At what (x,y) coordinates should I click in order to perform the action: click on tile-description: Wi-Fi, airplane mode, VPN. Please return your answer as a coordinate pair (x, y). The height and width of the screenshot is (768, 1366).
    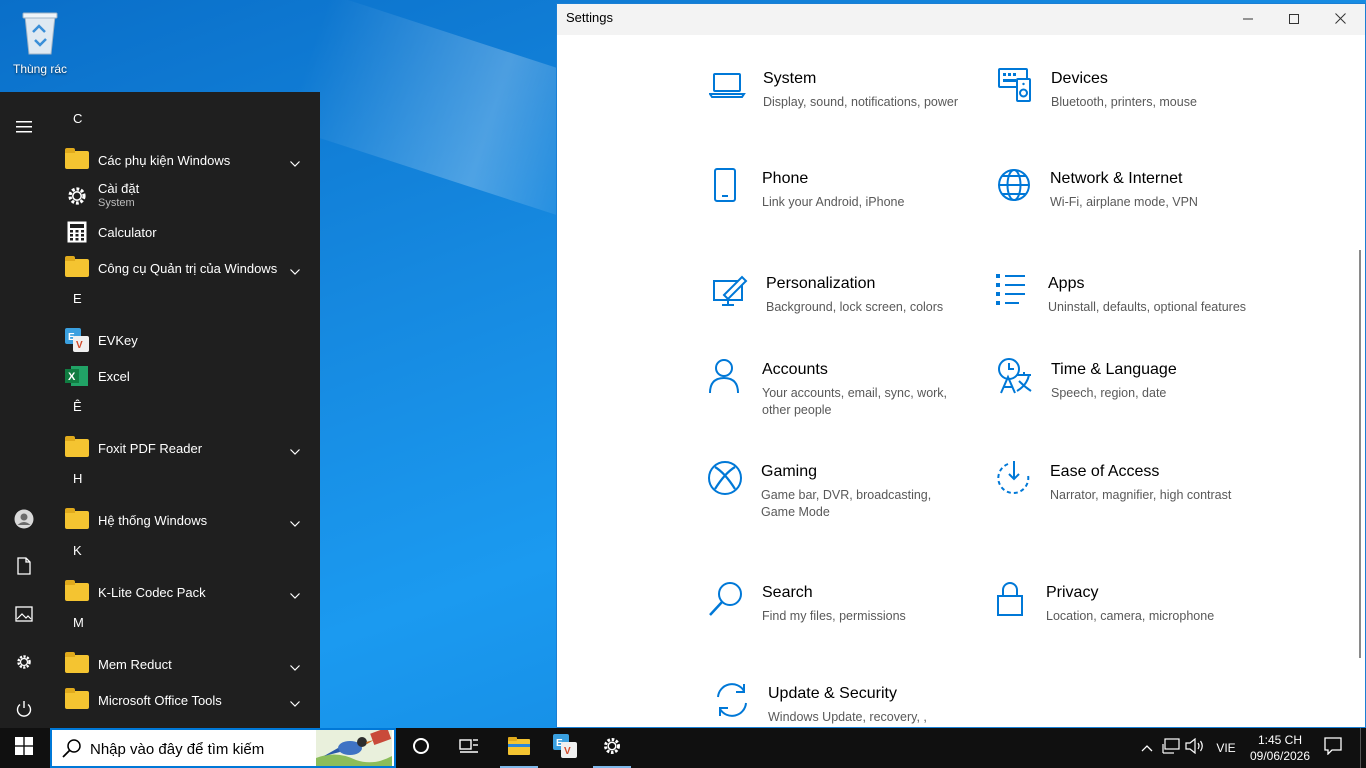
    Looking at the image, I should click on (1124, 202).